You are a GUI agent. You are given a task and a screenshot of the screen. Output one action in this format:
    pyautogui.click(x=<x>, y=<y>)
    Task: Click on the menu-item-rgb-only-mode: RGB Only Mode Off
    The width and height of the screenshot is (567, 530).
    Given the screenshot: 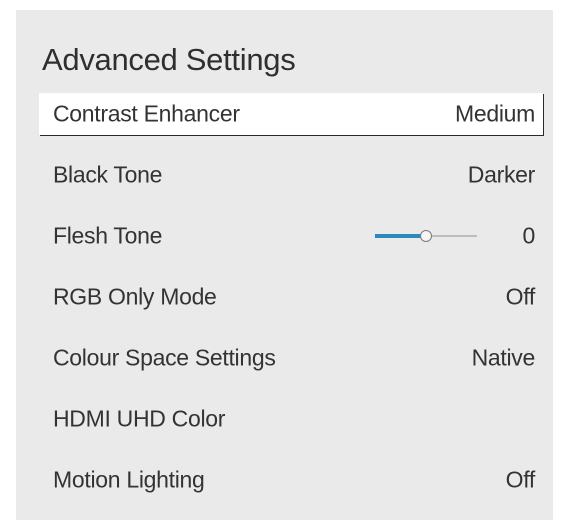 What is the action you would take?
    pyautogui.click(x=291, y=297)
    